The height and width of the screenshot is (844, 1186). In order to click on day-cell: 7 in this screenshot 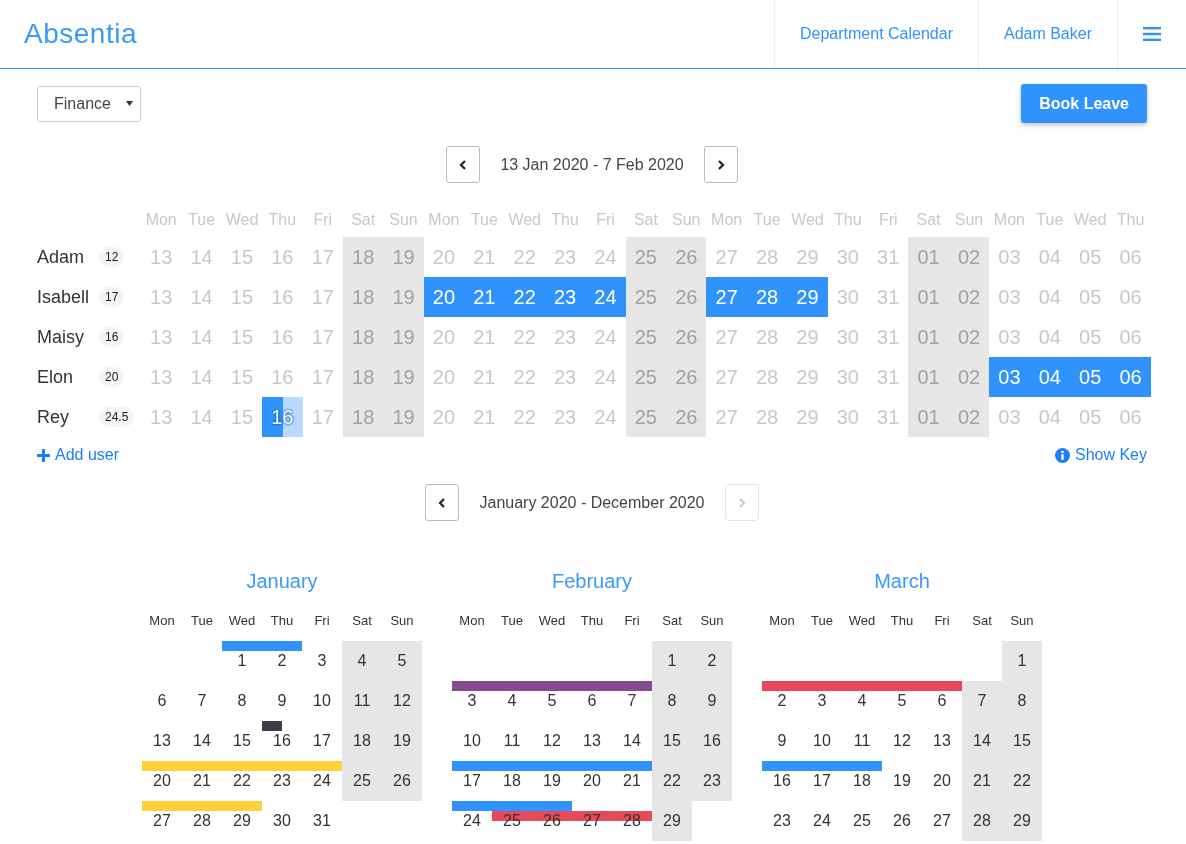, I will do `click(632, 701)`.